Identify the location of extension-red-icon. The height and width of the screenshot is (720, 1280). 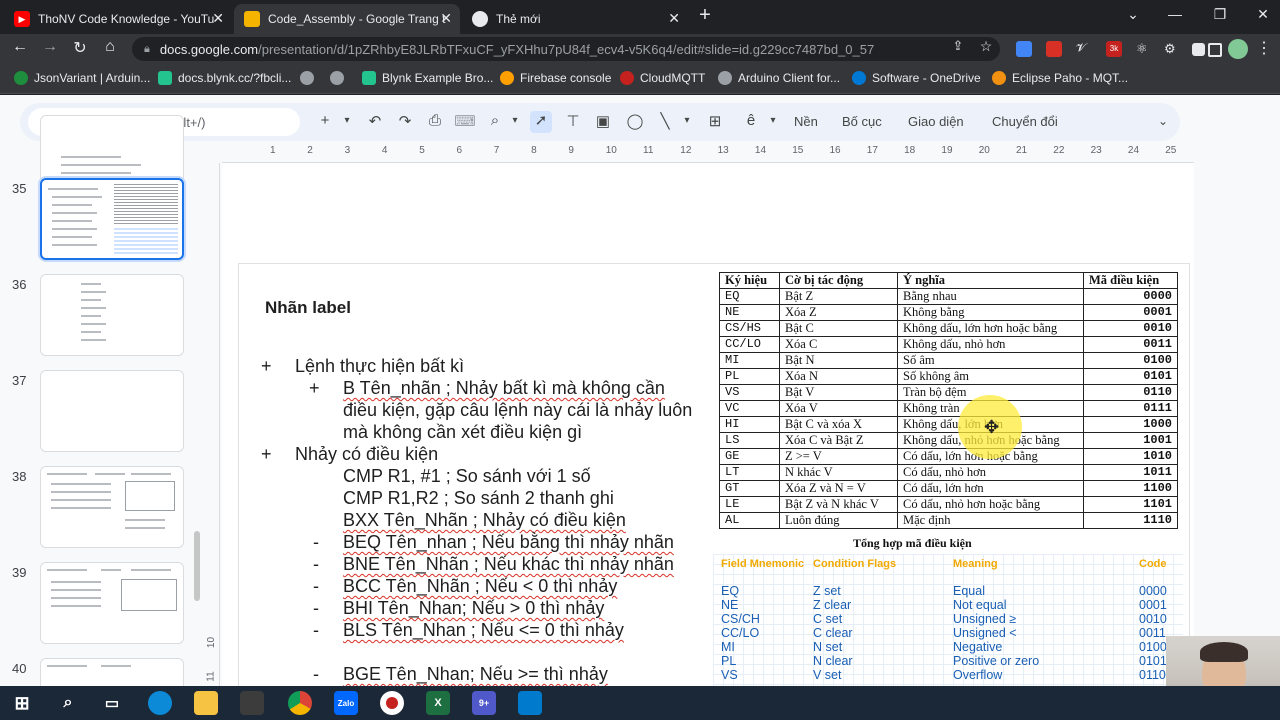
(1054, 49).